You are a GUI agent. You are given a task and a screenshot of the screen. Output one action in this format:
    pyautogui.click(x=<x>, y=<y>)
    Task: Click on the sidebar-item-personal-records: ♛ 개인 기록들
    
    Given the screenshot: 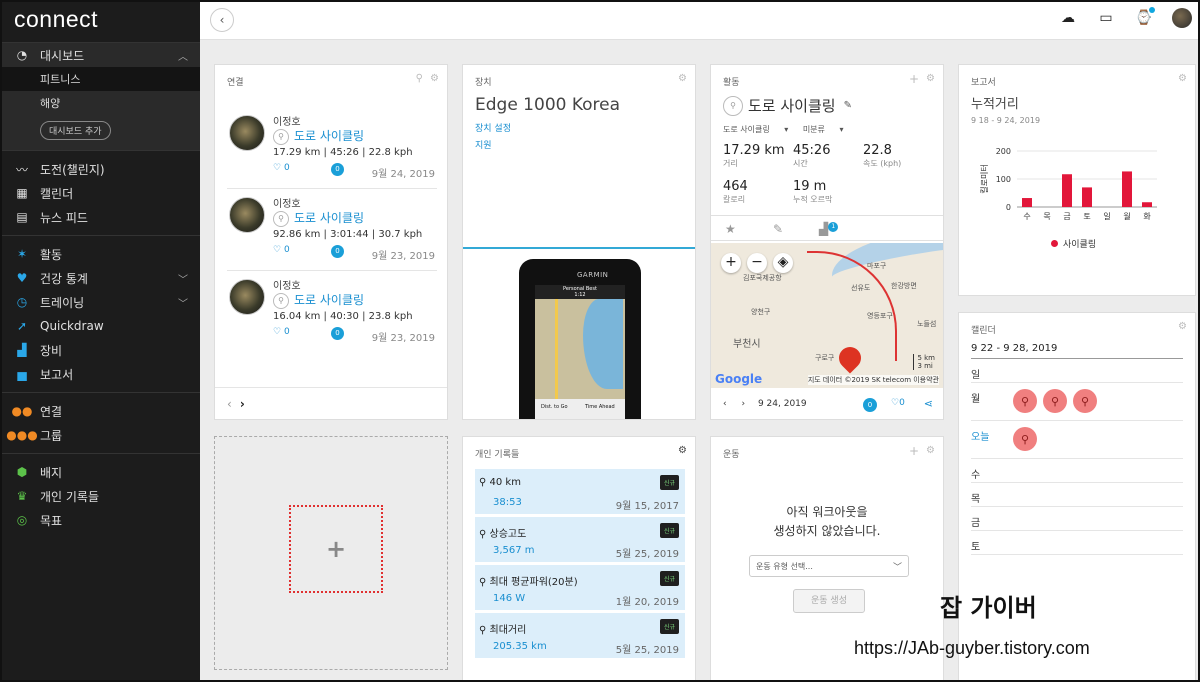 What is the action you would take?
    pyautogui.click(x=101, y=496)
    